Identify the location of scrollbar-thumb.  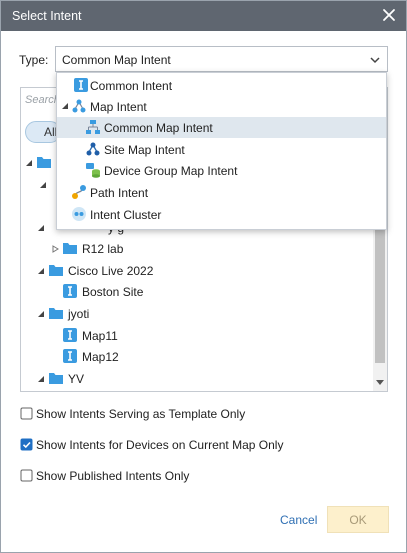
(380, 295).